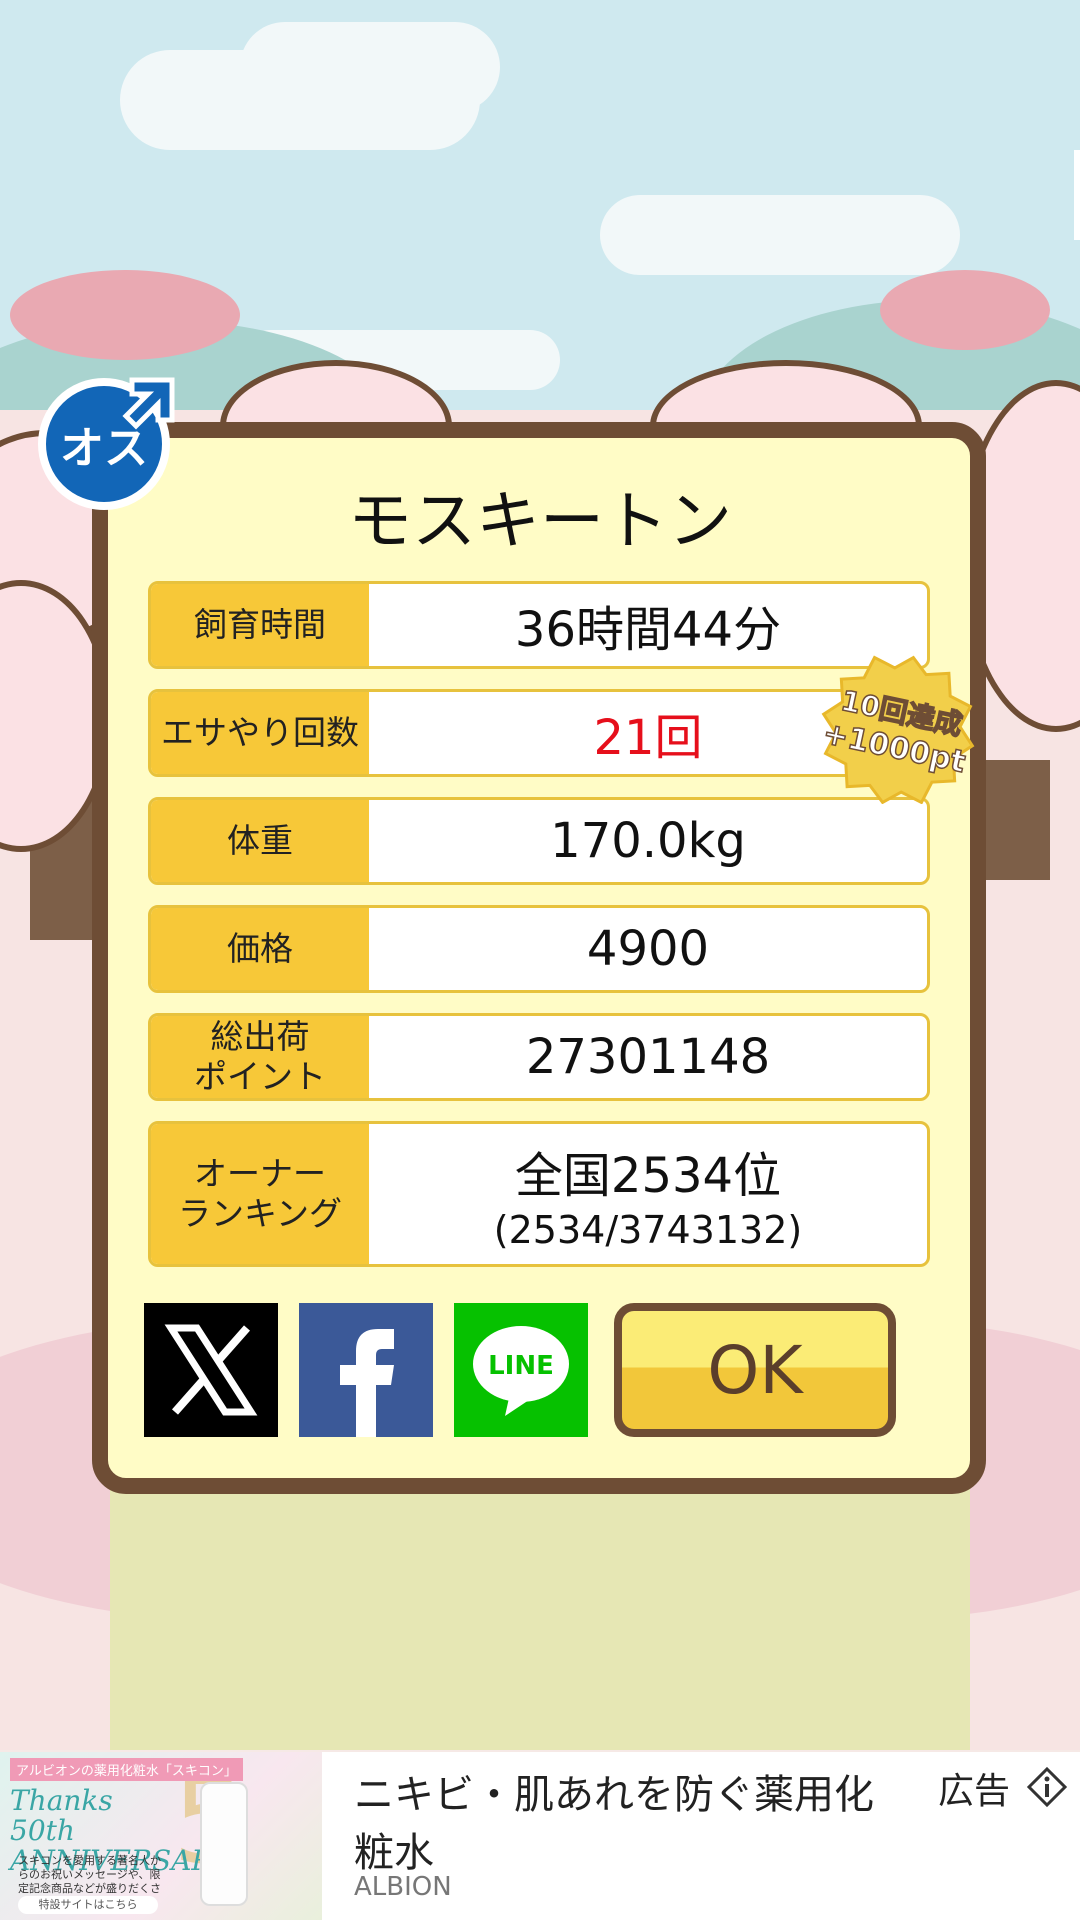 The height and width of the screenshot is (1920, 1080). Describe the element at coordinates (1047, 1787) in the screenshot. I see `info-icon` at that location.